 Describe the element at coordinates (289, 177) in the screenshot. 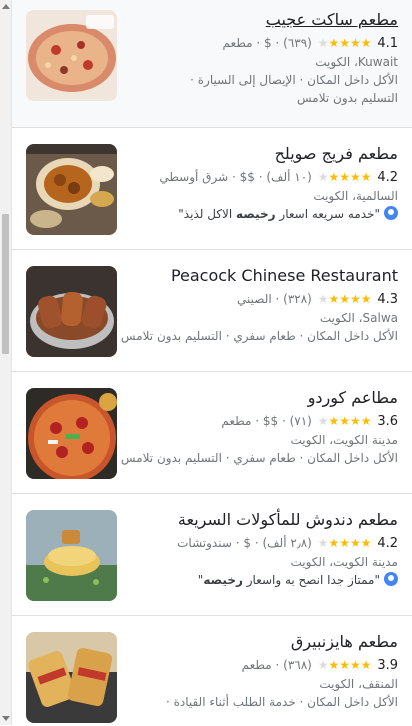

I see `review-count: (١٠ ألف)` at that location.